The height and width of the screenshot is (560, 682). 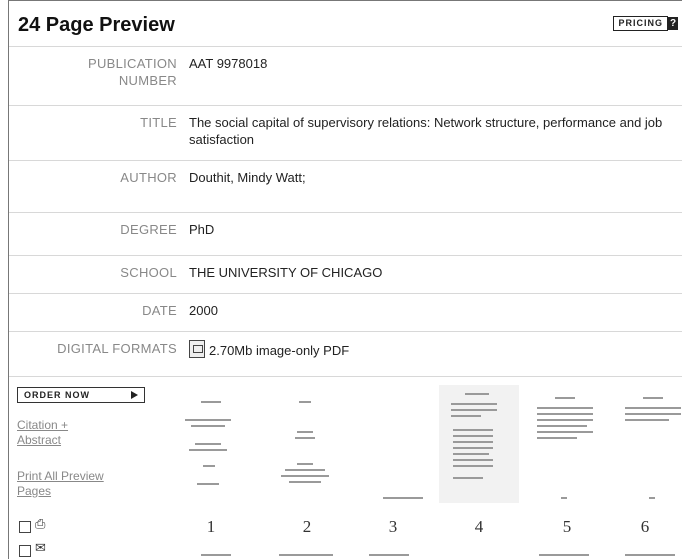 I want to click on field-value: Douthit, Mindy Watt;, so click(x=247, y=177).